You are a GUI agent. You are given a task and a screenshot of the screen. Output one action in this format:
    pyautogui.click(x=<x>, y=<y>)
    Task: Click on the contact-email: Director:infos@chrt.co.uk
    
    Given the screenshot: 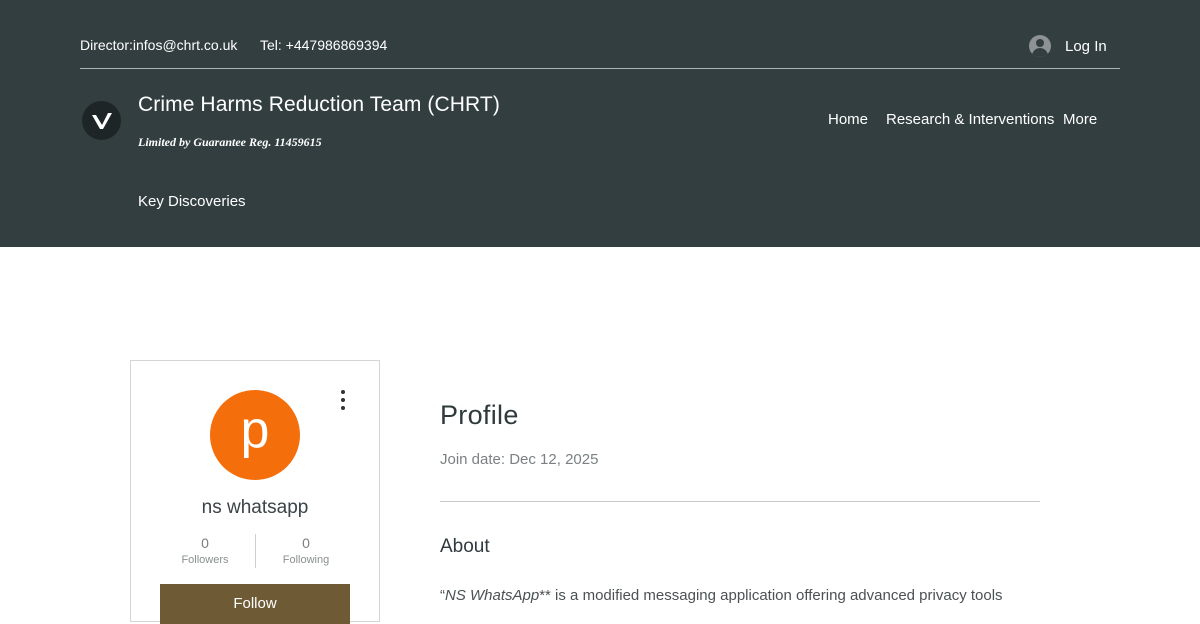 What is the action you would take?
    pyautogui.click(x=158, y=45)
    